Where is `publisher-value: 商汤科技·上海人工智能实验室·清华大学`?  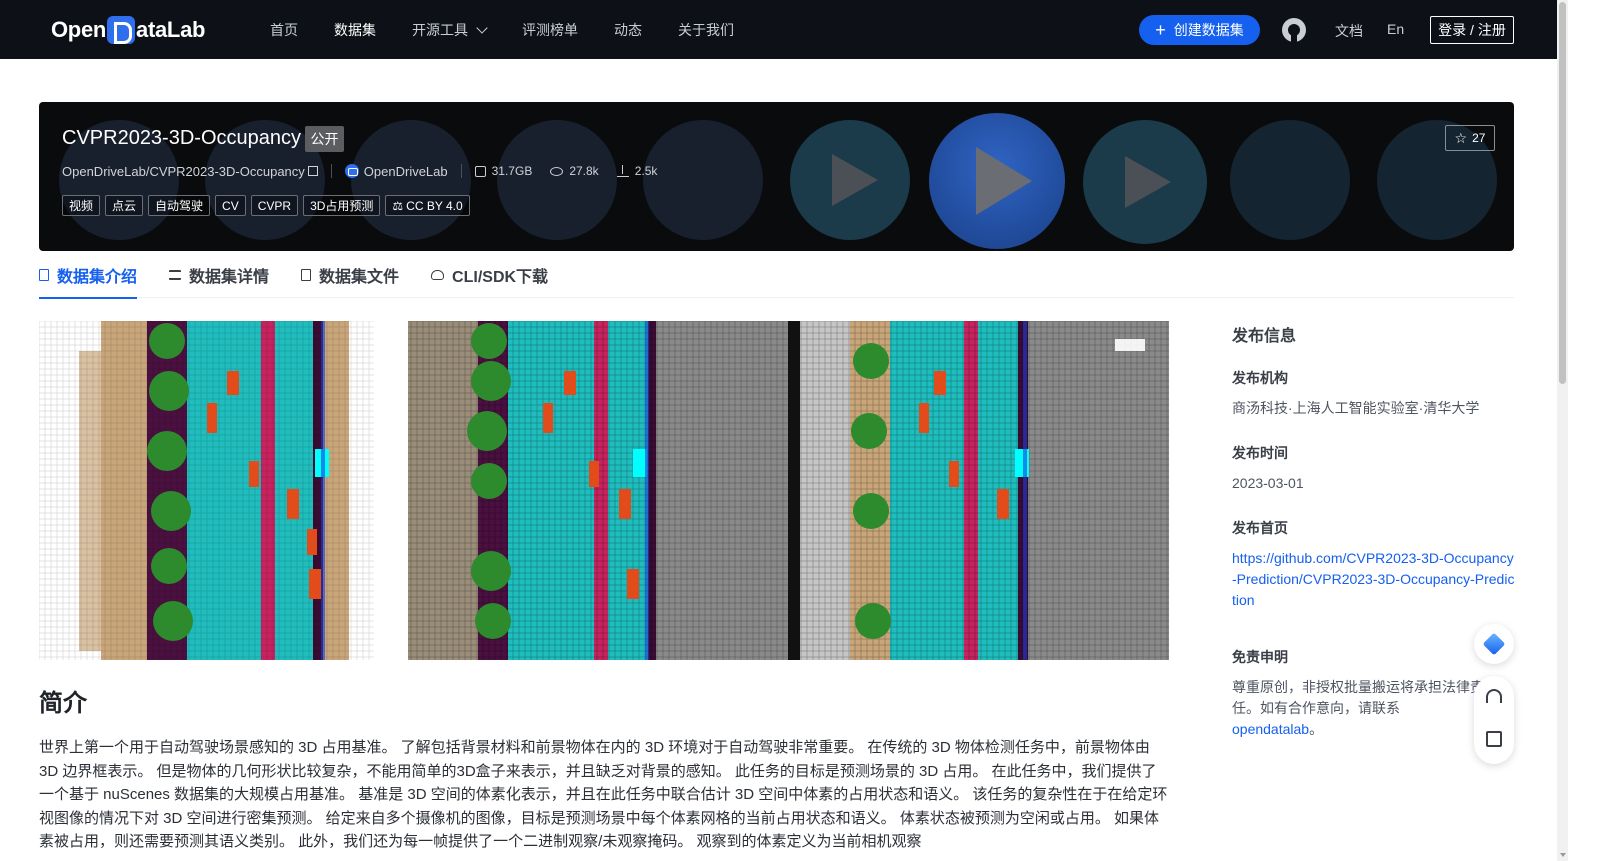 publisher-value: 商汤科技·上海人工智能实验室·清华大学 is located at coordinates (1356, 408).